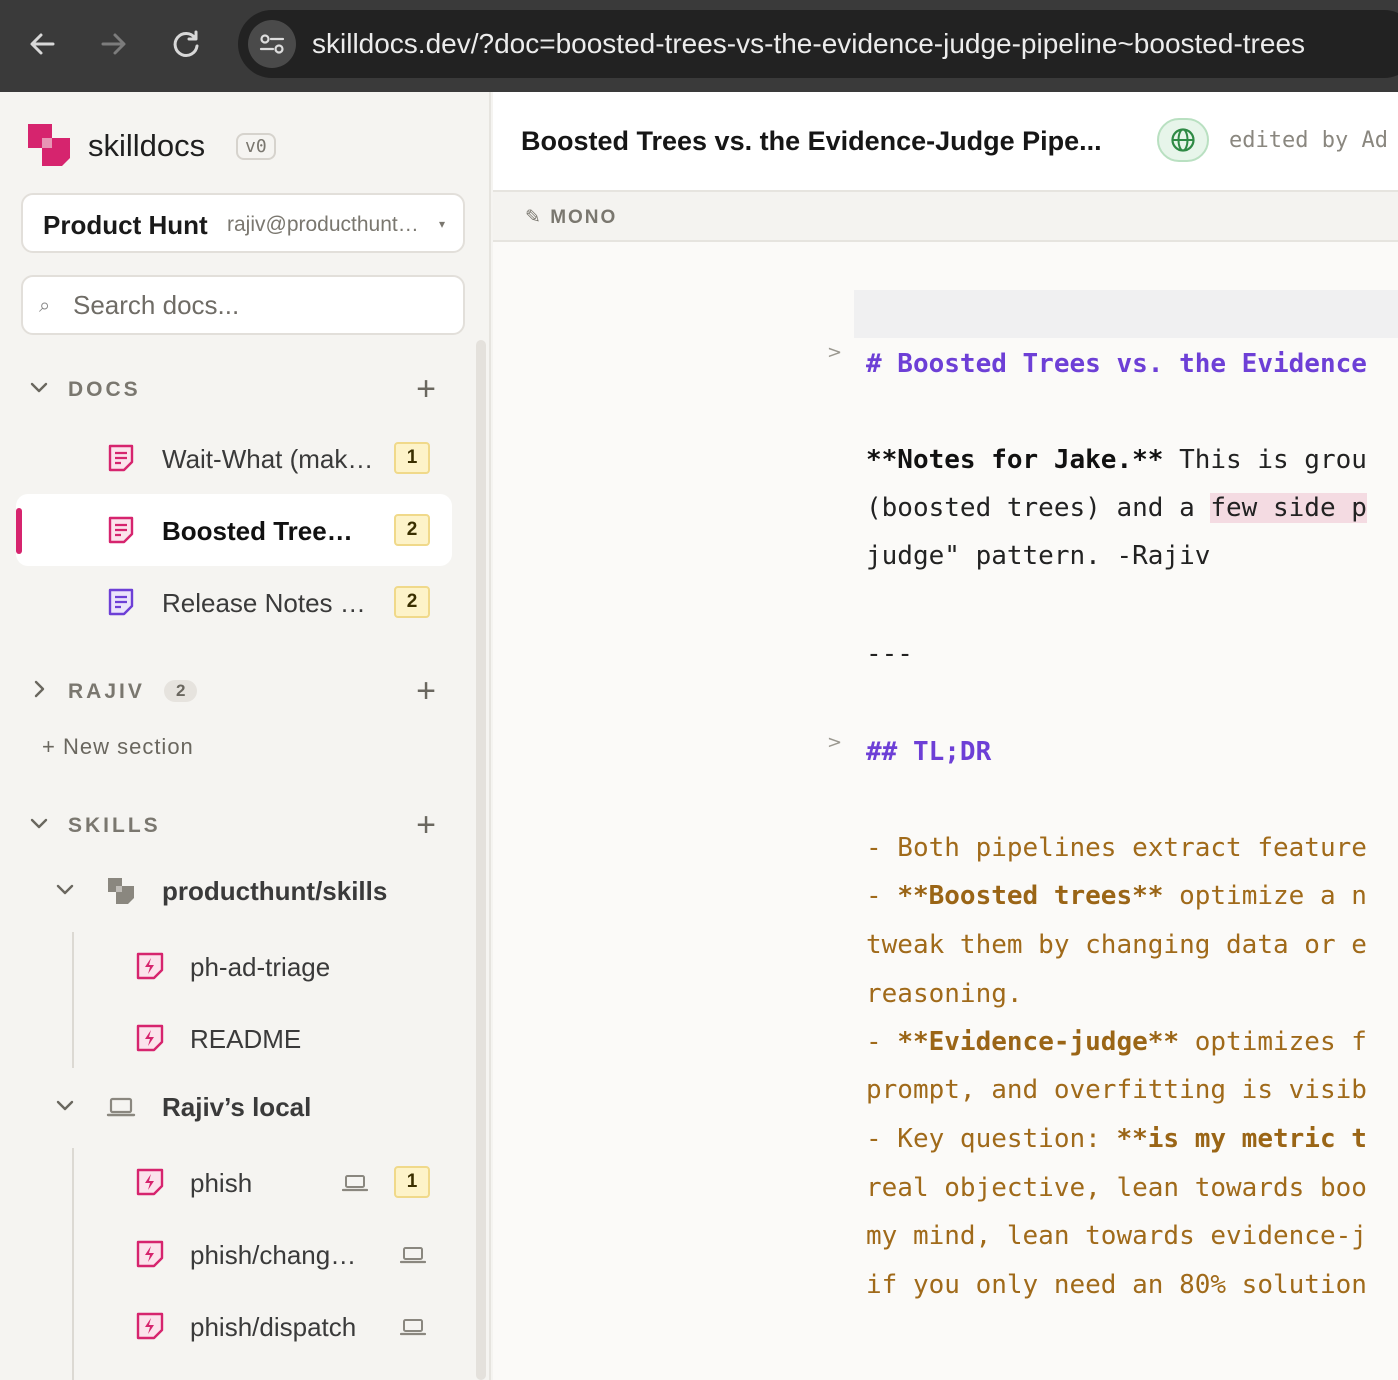 Image resolution: width=1398 pixels, height=1380 pixels. Describe the element at coordinates (1241, 1139) in the screenshot. I see `bold-text: **is my metric t` at that location.